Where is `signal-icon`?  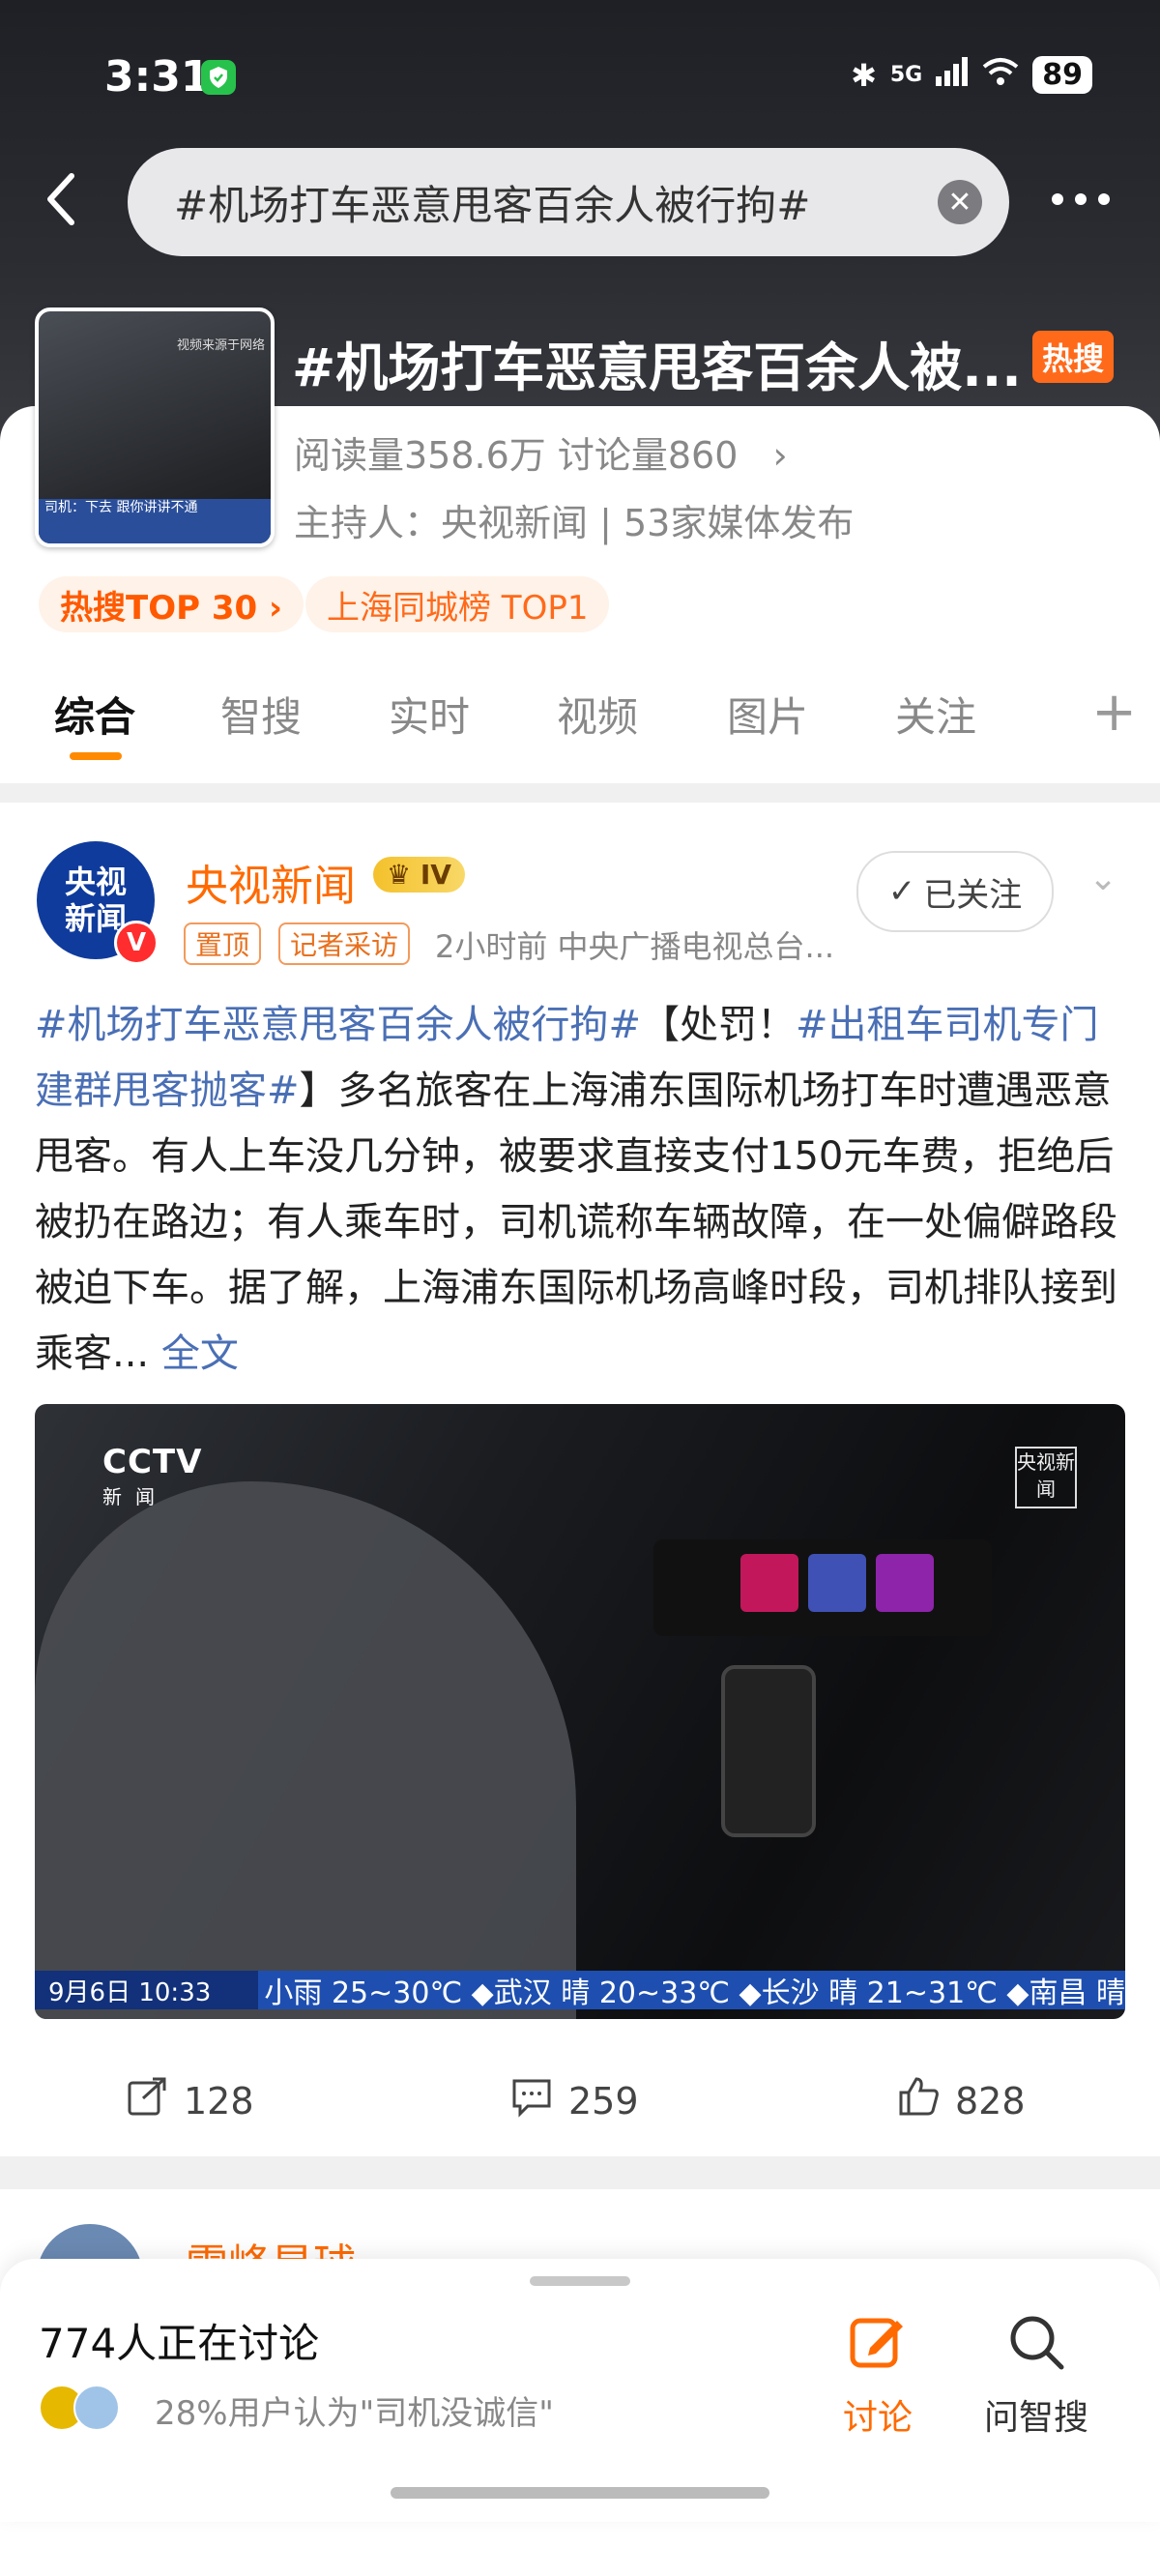
signal-icon is located at coordinates (953, 75).